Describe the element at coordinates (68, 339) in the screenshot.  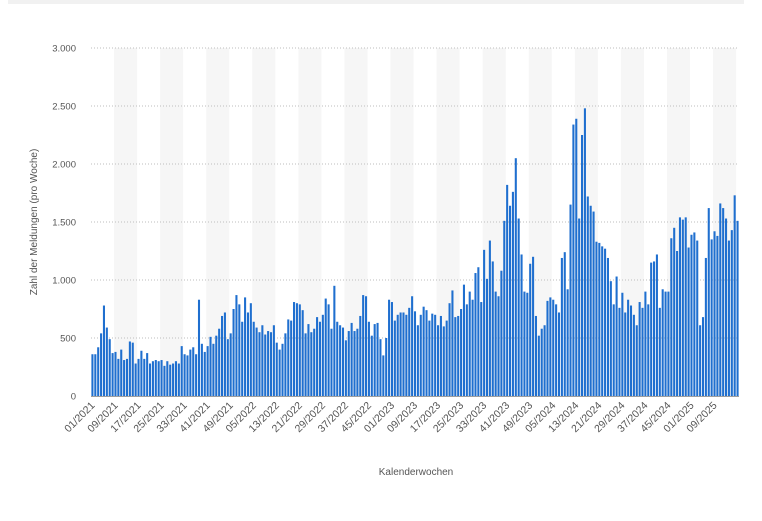
I see `y-tick-label: 500` at that location.